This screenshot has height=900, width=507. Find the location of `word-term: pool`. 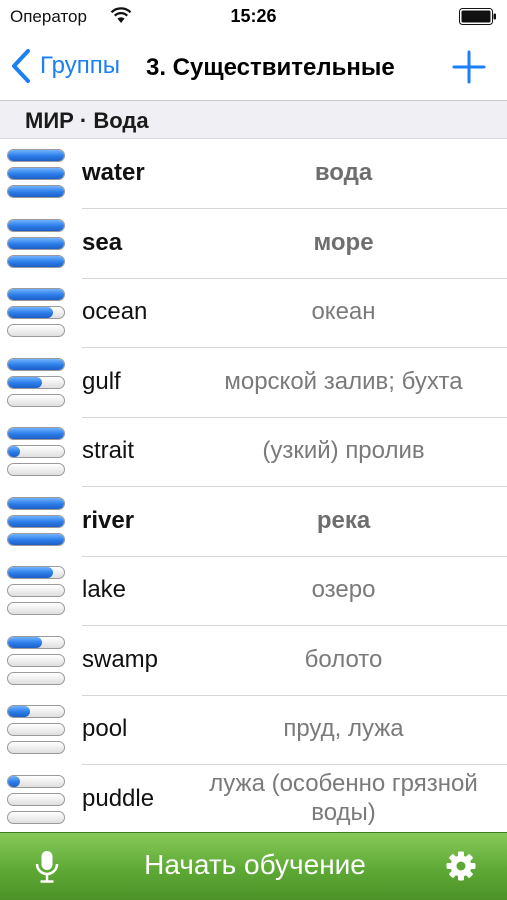

word-term: pool is located at coordinates (105, 728).